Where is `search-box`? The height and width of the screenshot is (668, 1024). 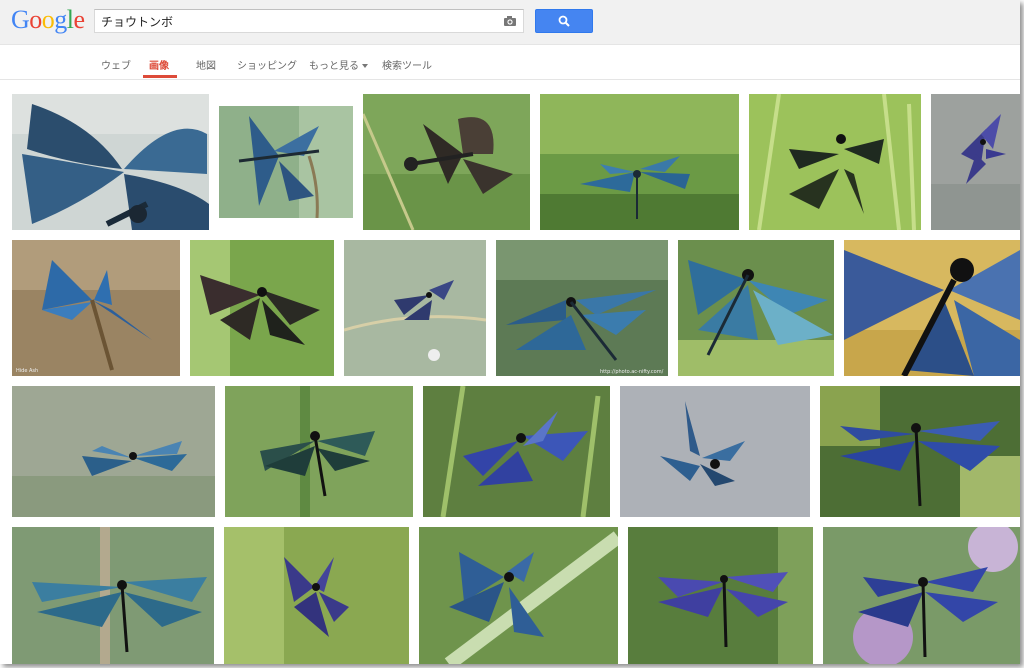
search-box is located at coordinates (309, 21).